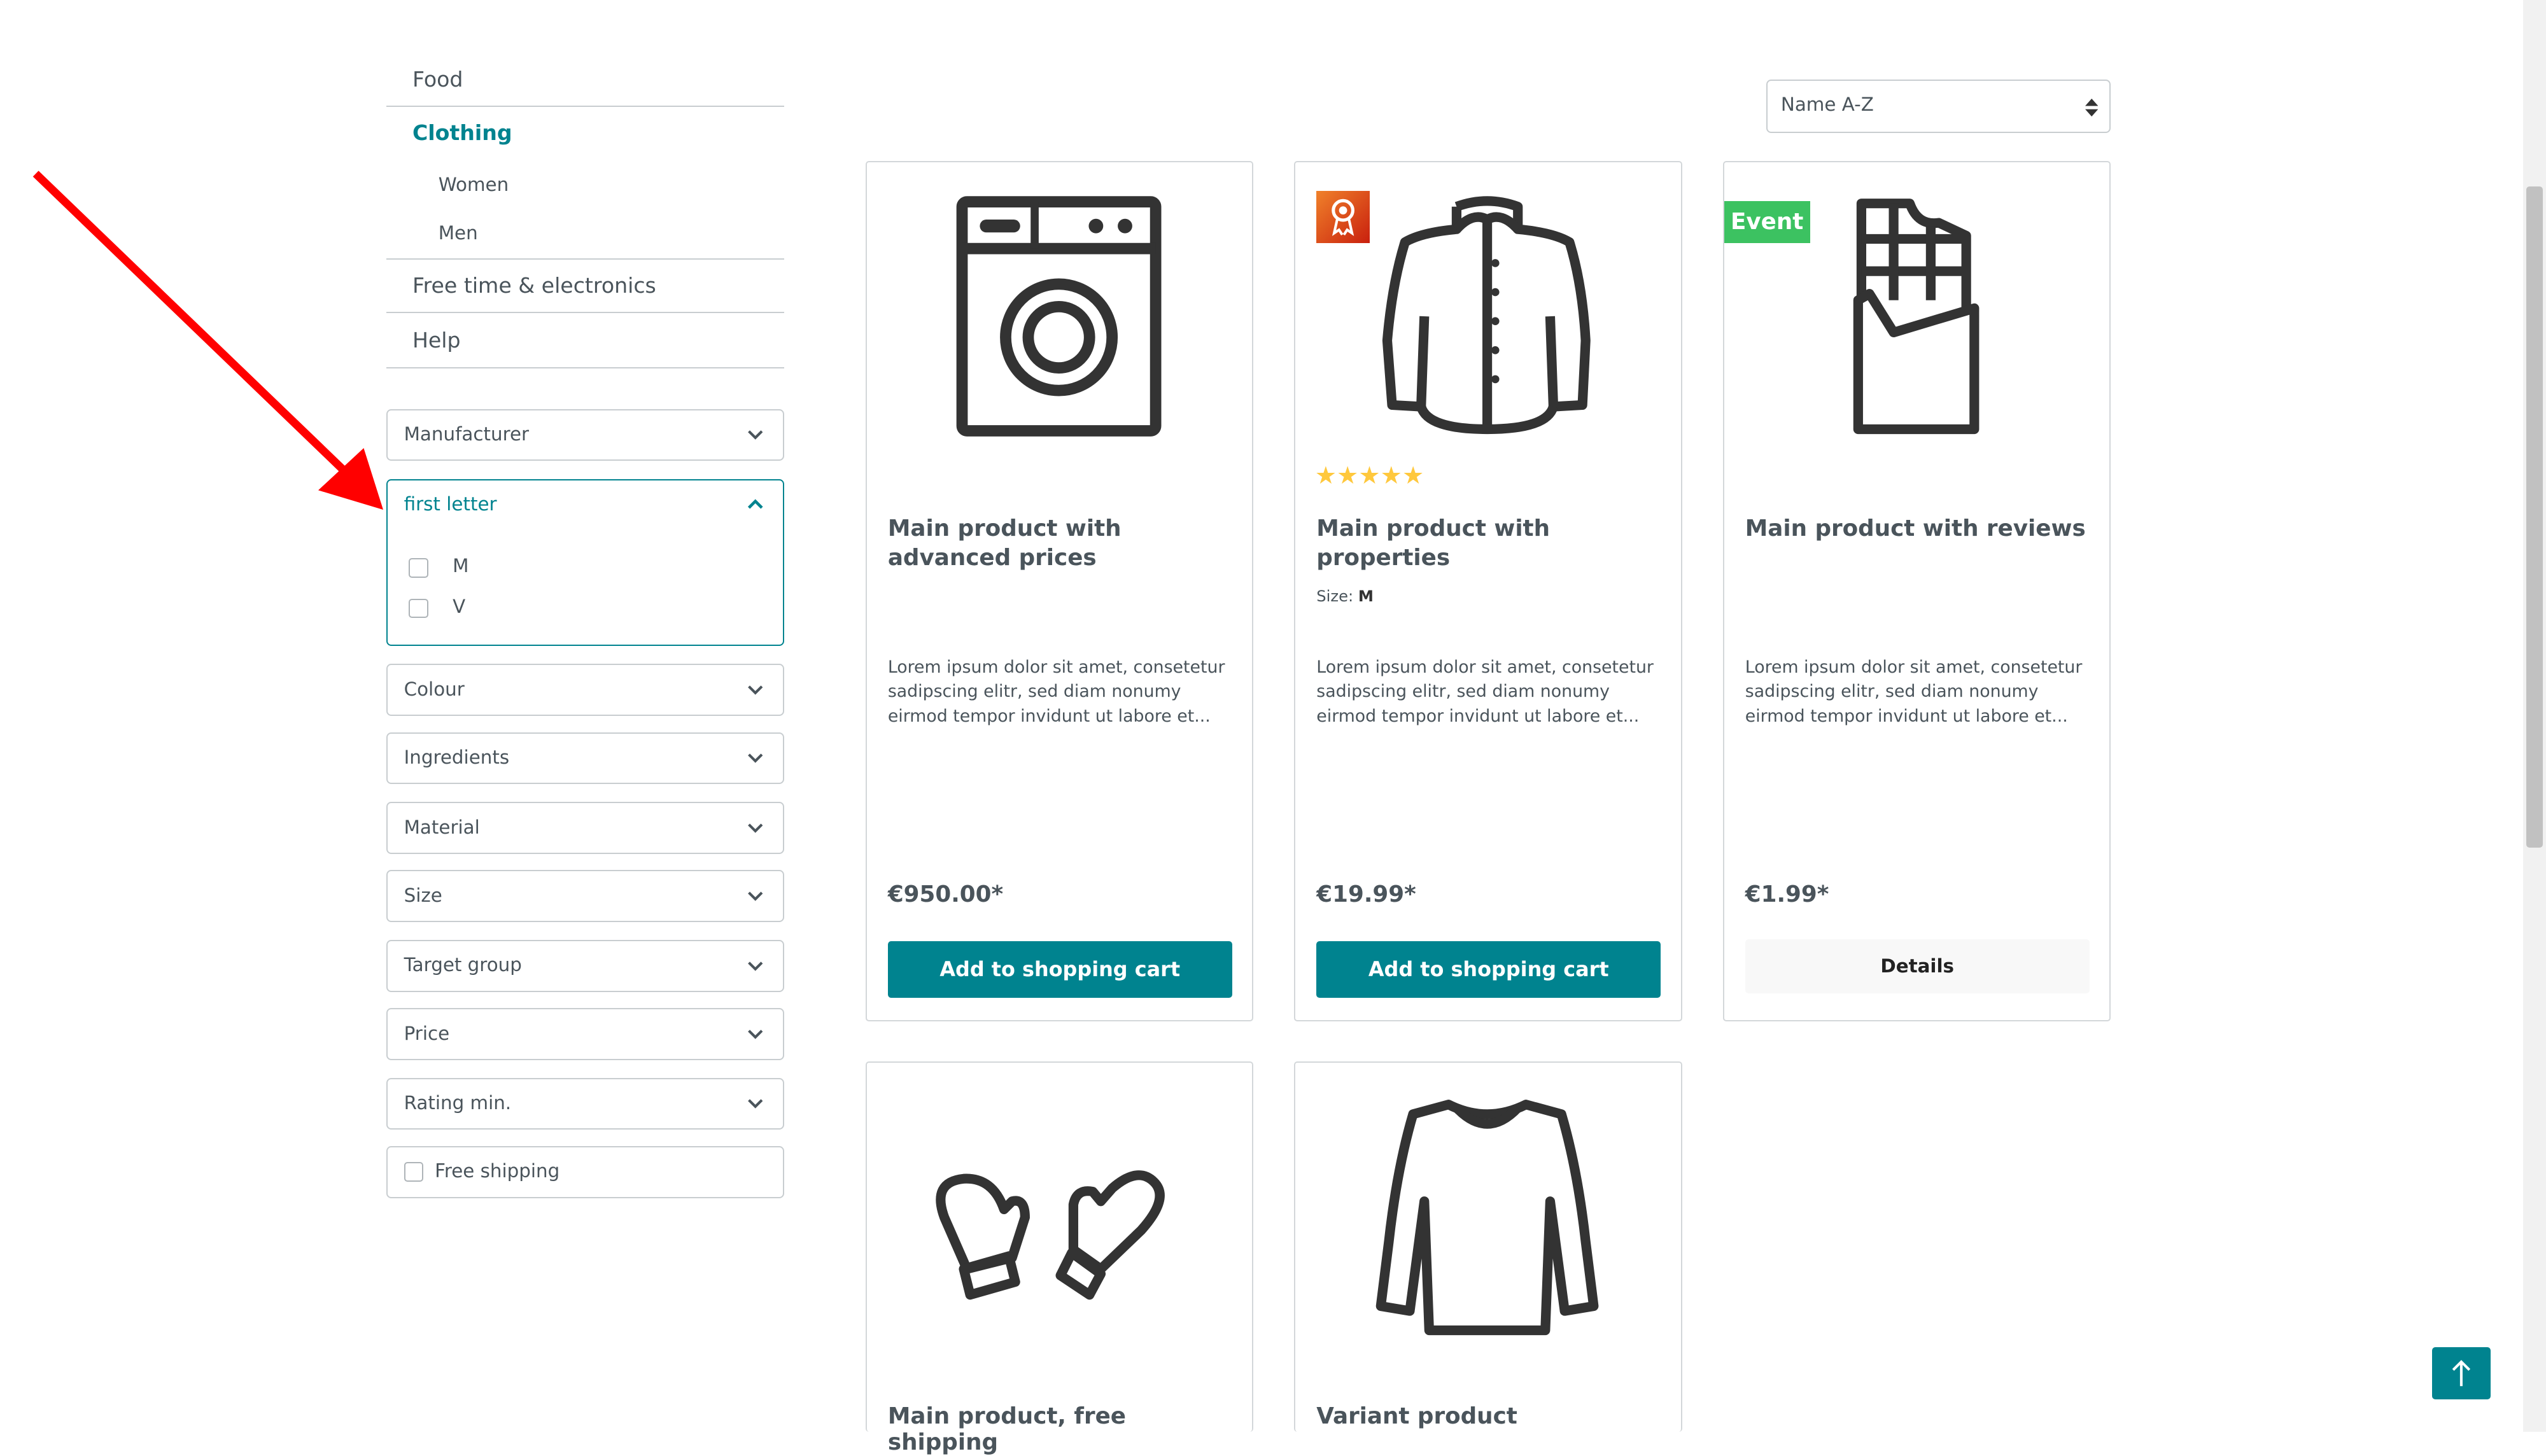  What do you see at coordinates (423, 895) in the screenshot?
I see `filter-label: Size` at bounding box center [423, 895].